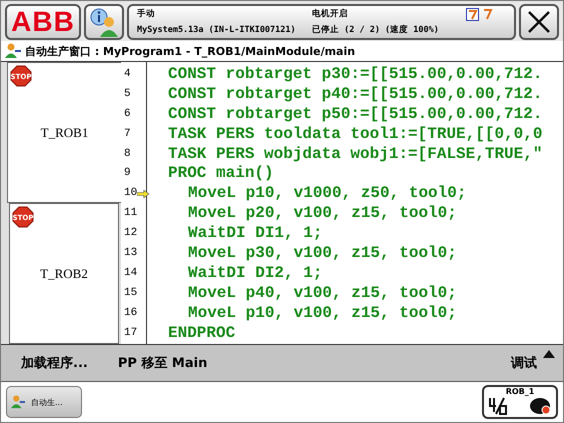 This screenshot has width=564, height=423. What do you see at coordinates (127, 74) in the screenshot?
I see `line-number: 4` at bounding box center [127, 74].